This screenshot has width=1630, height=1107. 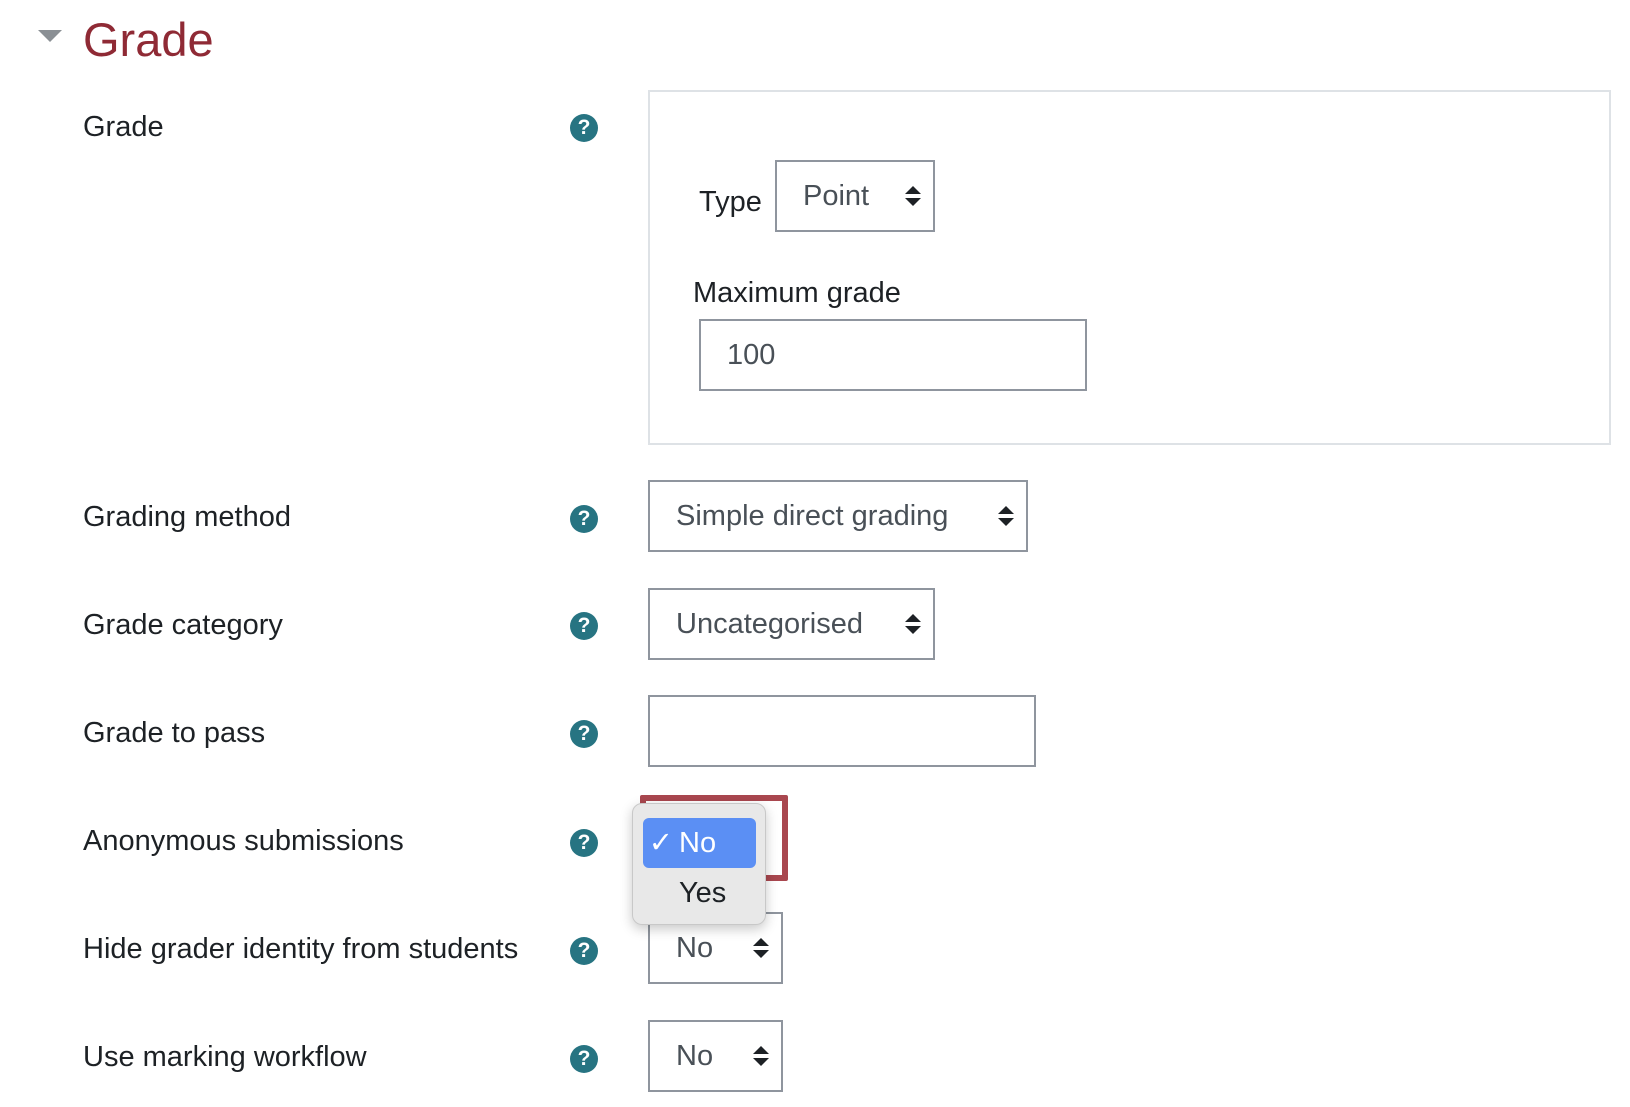 I want to click on marking-workflow-label: Use marking workflow, so click(x=225, y=1057).